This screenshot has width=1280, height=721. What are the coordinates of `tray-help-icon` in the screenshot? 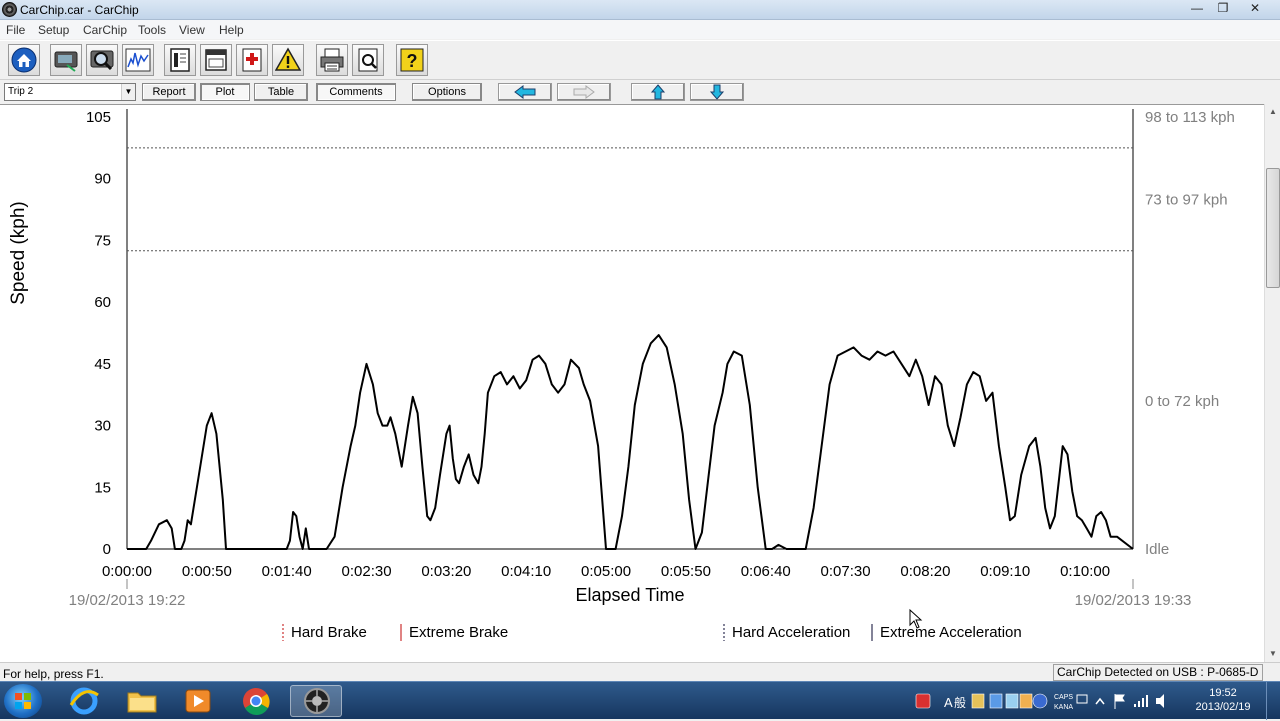 It's located at (1040, 701).